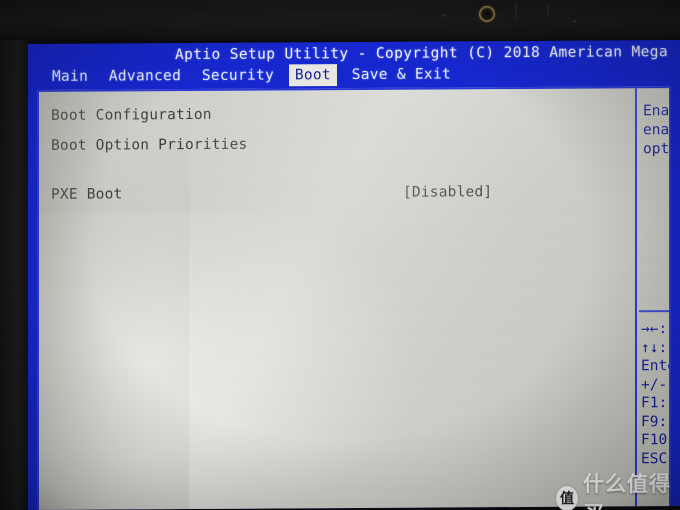 This screenshot has height=510, width=680. What do you see at coordinates (636, 298) in the screenshot?
I see `panel-divider` at bounding box center [636, 298].